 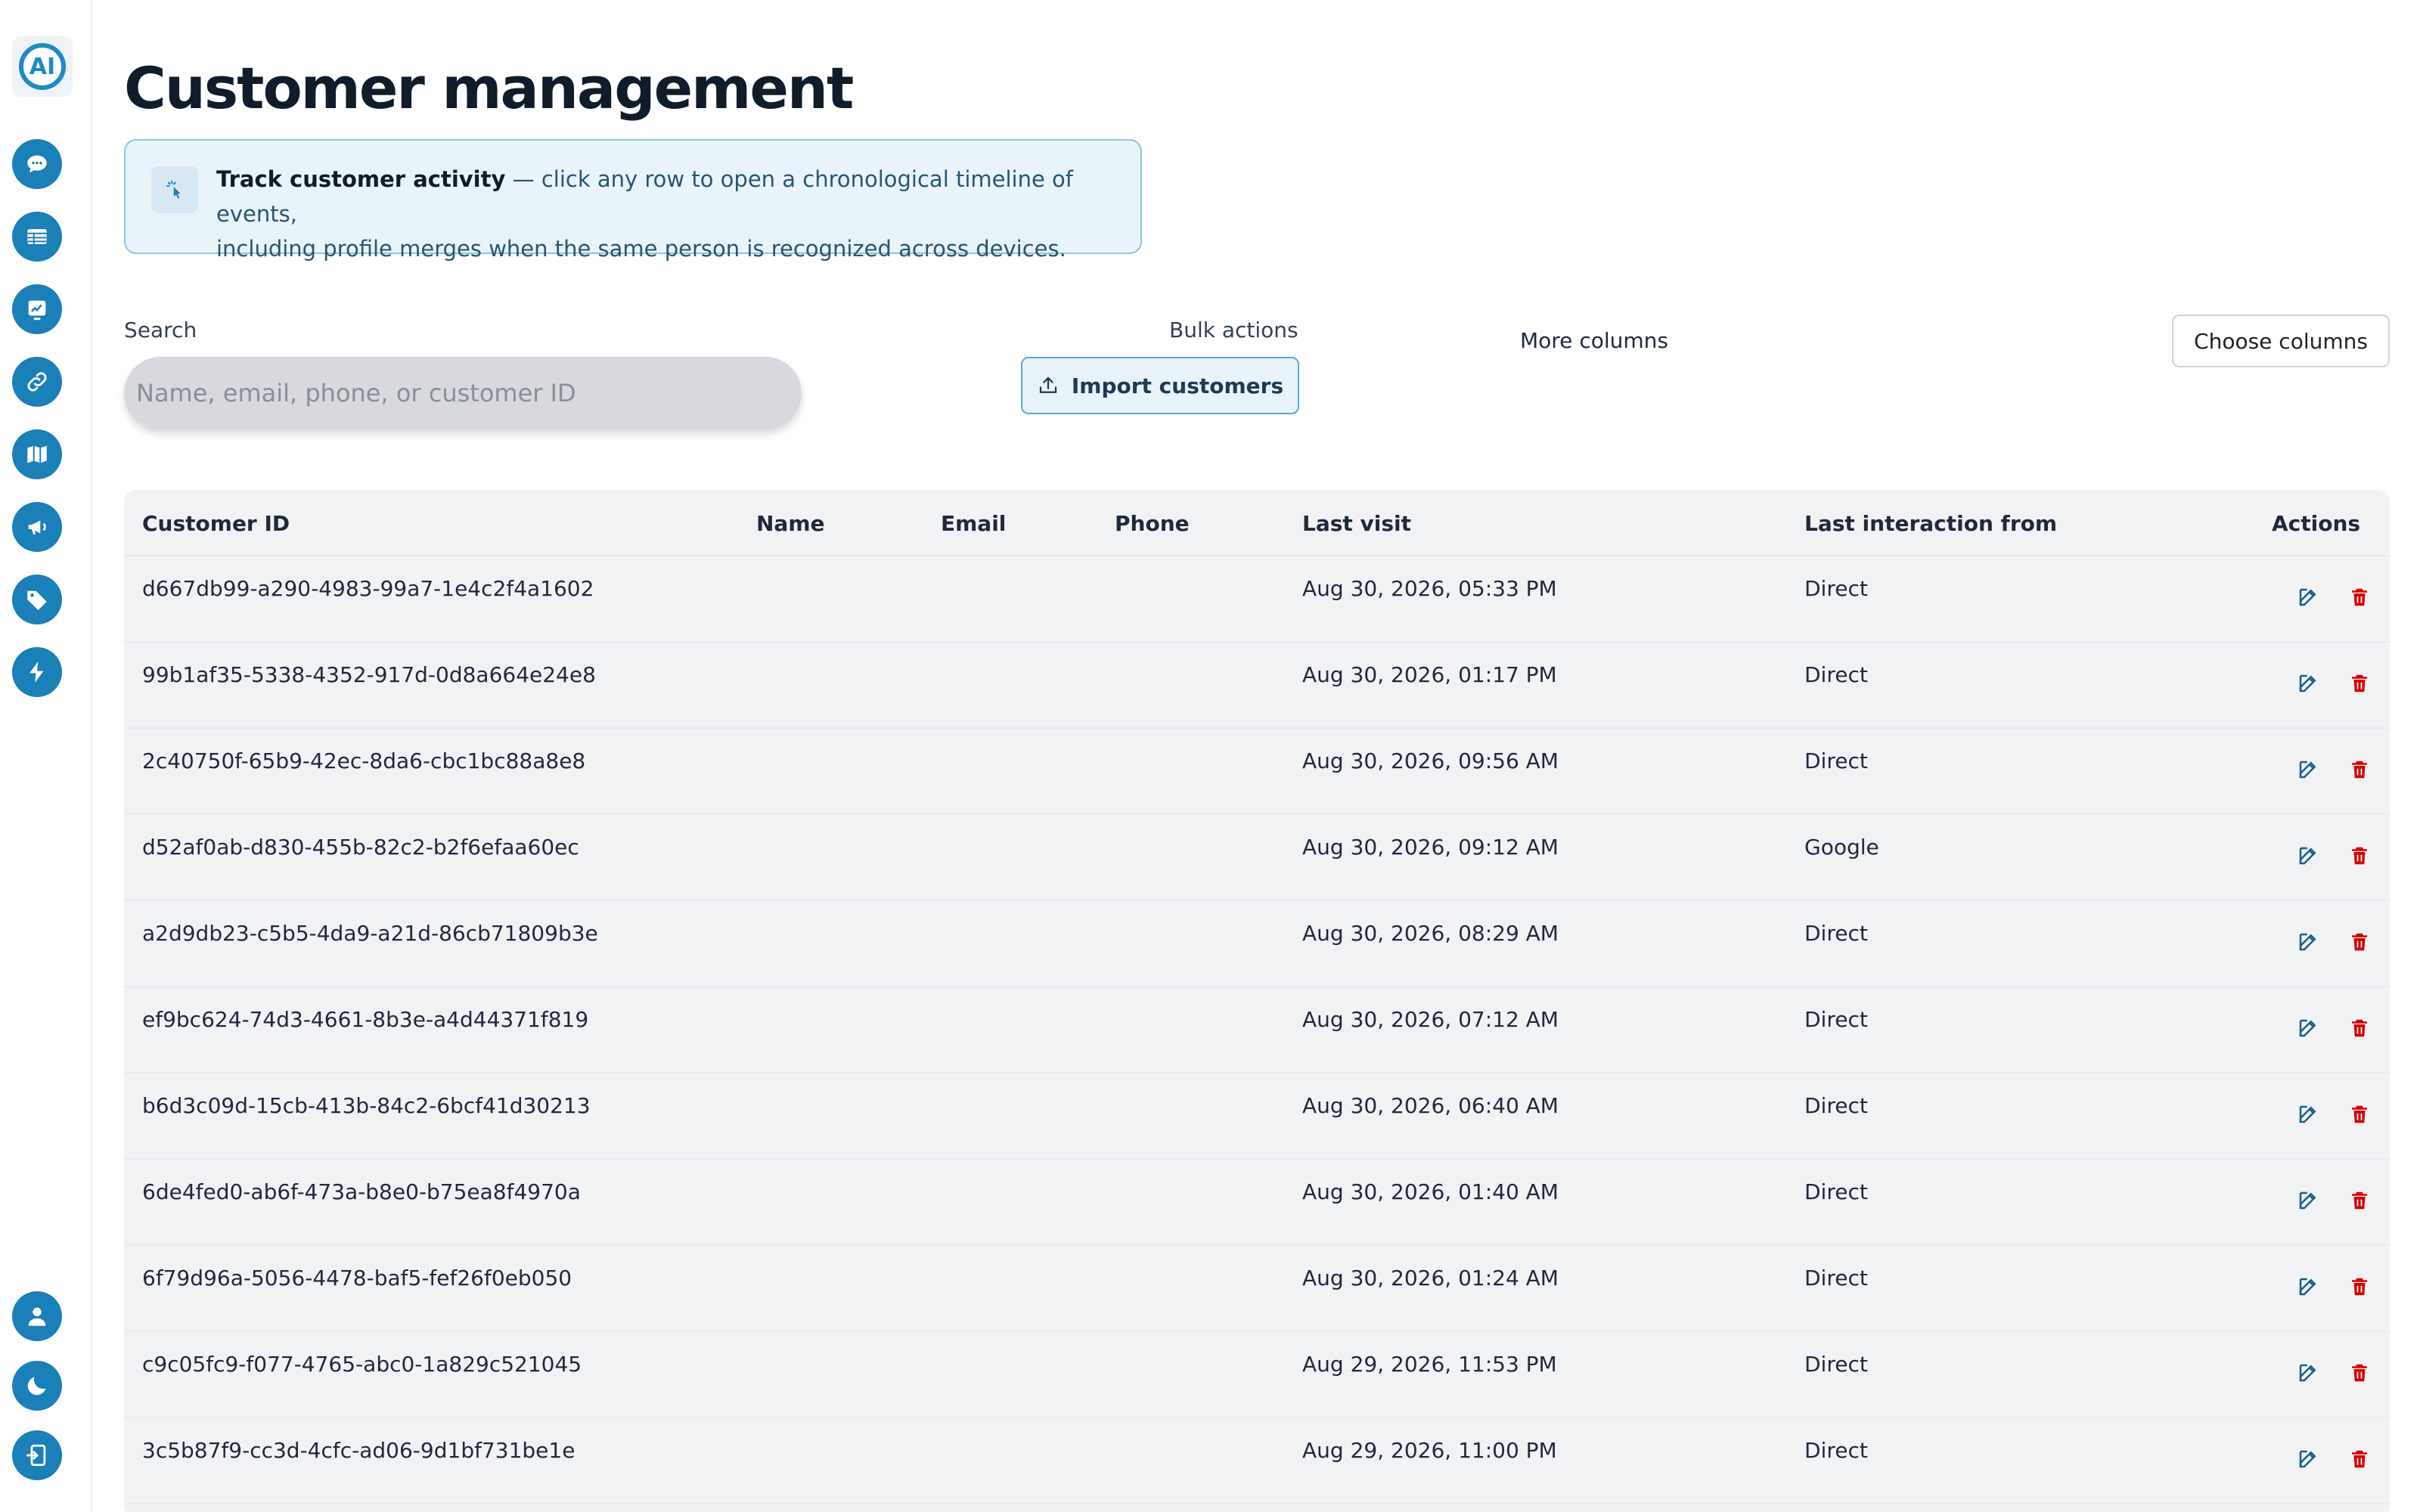 What do you see at coordinates (1177, 385) in the screenshot?
I see `import-customers-label: Import customers` at bounding box center [1177, 385].